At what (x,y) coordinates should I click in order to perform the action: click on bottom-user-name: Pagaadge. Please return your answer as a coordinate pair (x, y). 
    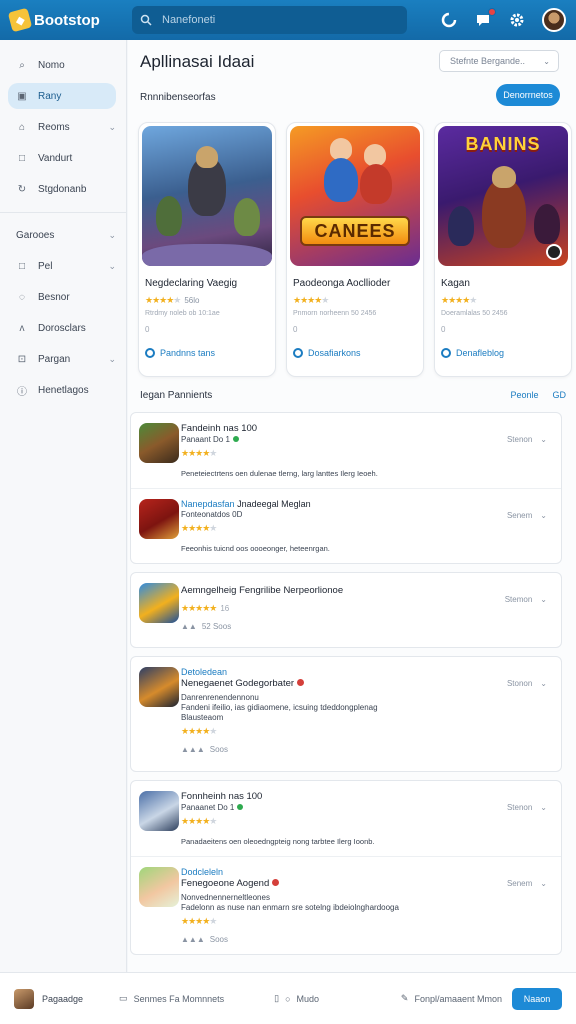
    Looking at the image, I should click on (62, 999).